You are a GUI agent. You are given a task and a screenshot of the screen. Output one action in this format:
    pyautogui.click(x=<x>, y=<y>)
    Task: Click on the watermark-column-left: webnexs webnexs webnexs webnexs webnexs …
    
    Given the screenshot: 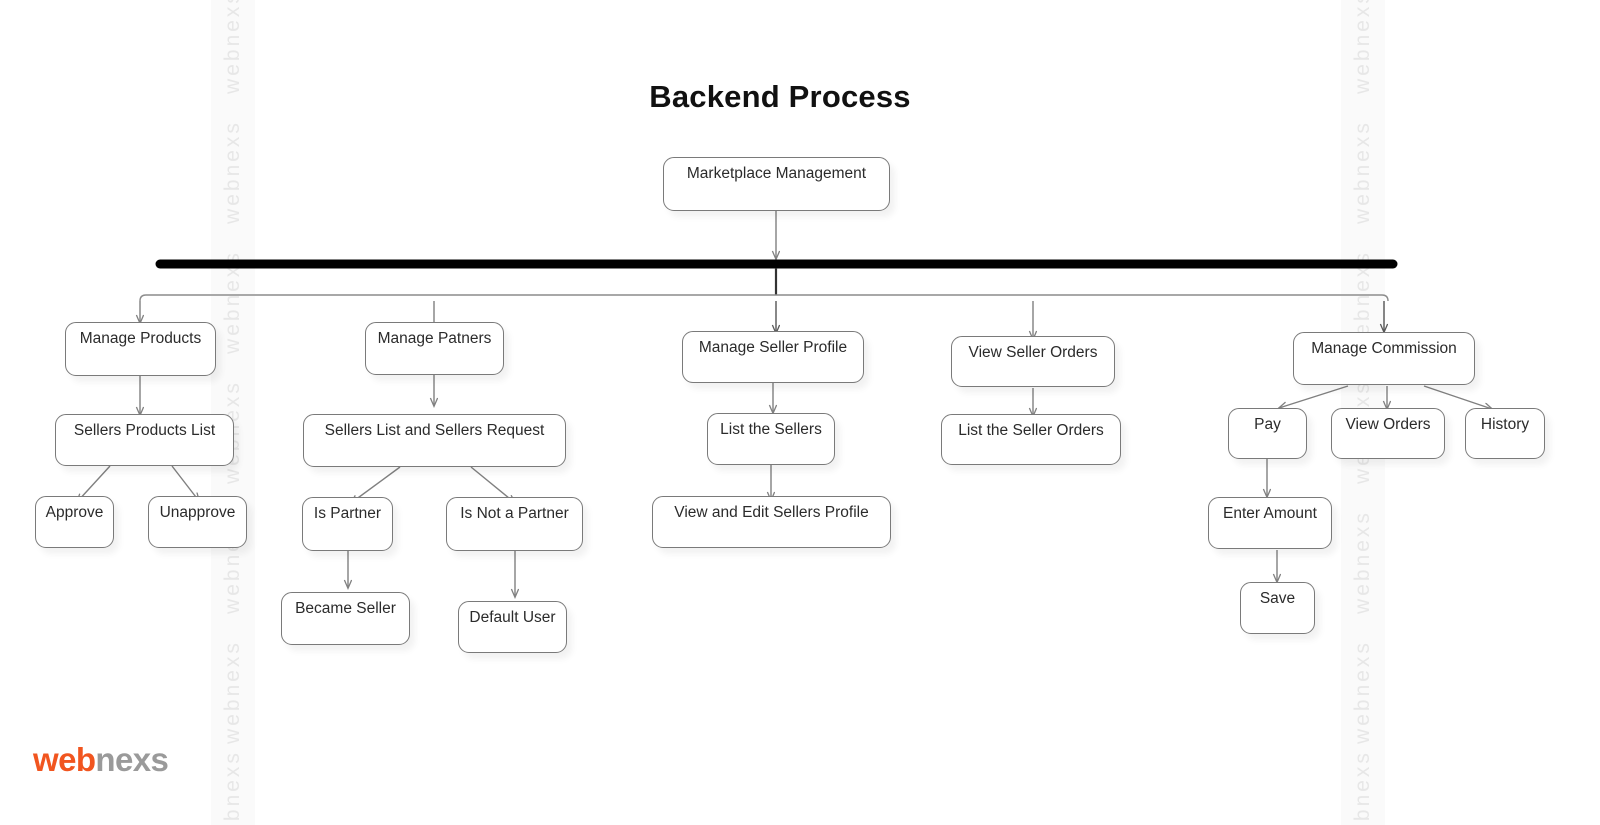 What is the action you would take?
    pyautogui.click(x=233, y=412)
    